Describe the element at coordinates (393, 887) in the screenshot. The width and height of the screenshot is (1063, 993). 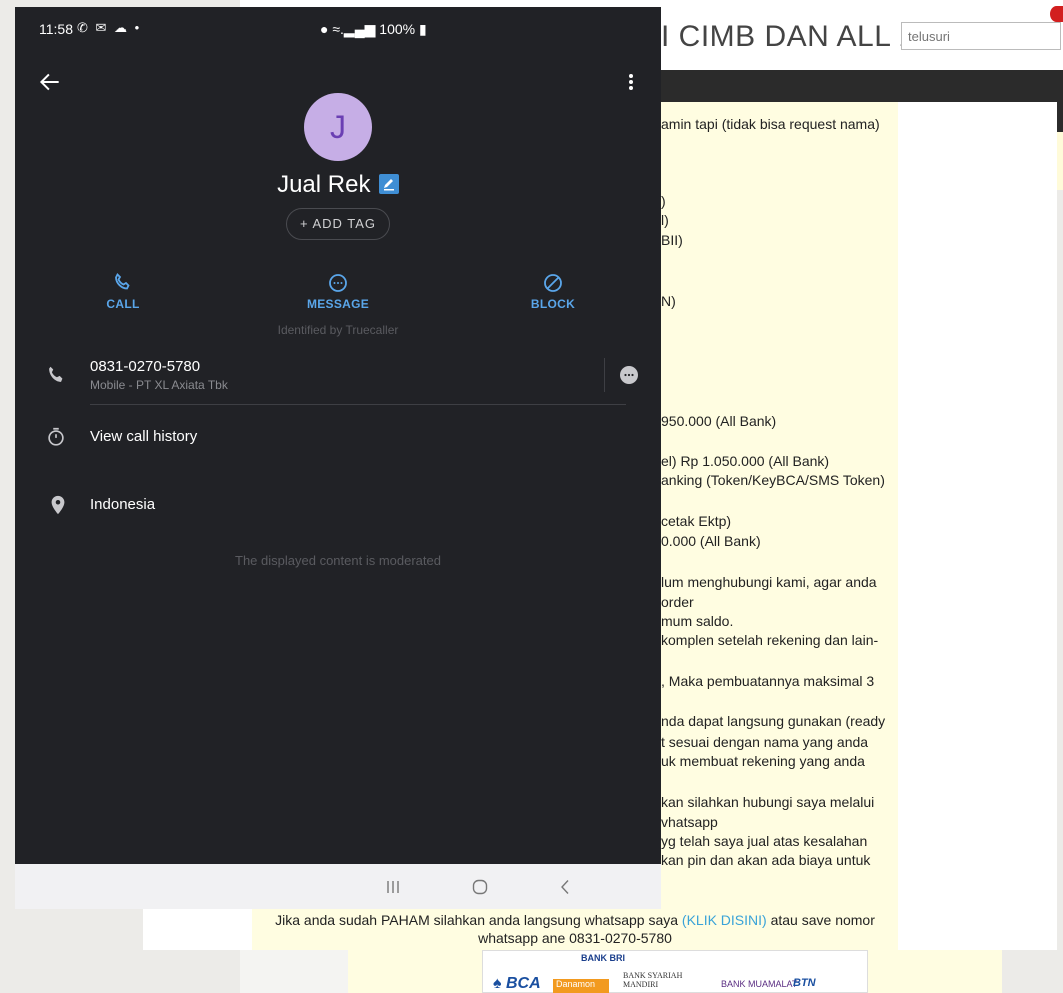
I see `recent-apps-icon` at that location.